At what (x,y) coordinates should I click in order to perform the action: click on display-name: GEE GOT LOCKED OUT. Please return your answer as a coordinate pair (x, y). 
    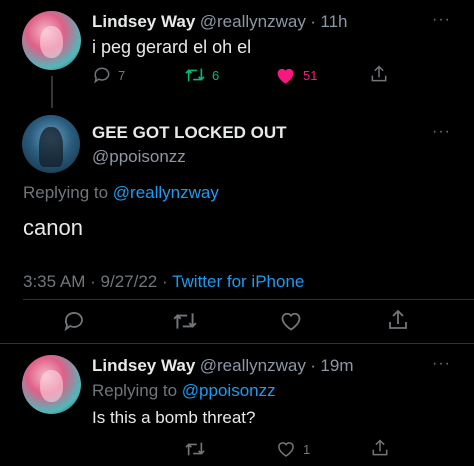
    Looking at the image, I should click on (189, 133).